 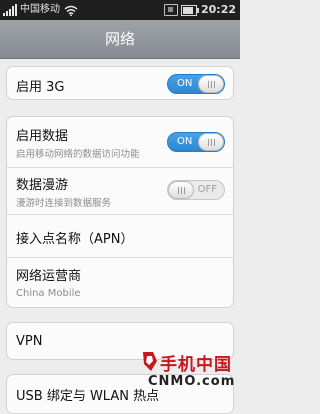 I want to click on watermark-brand: 手机中国, so click(x=196, y=365).